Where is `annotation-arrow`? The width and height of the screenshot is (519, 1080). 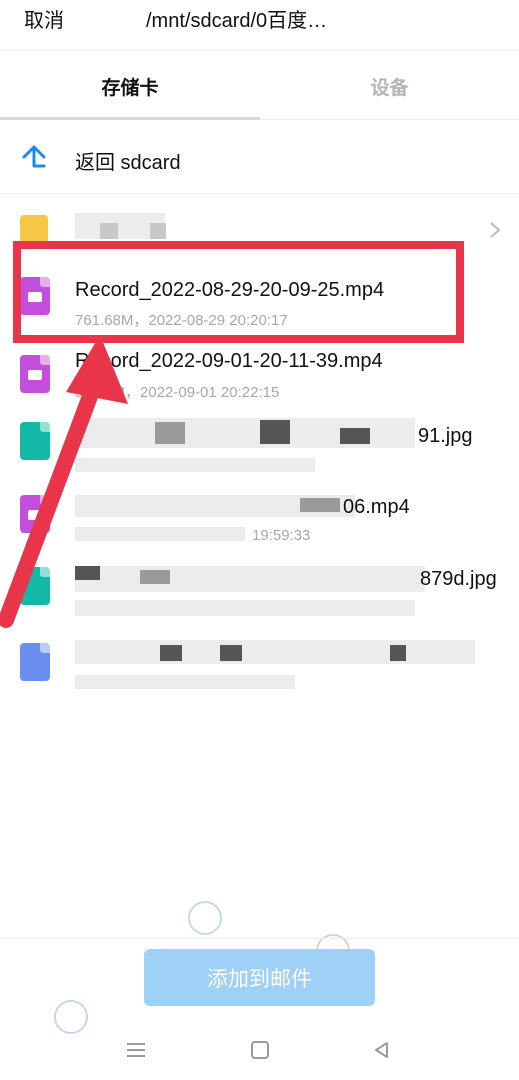 annotation-arrow is located at coordinates (64, 481).